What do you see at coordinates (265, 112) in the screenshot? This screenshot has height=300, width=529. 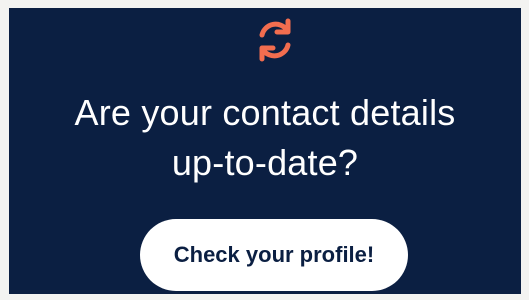 I see `headline-line-1: Are your contact details` at bounding box center [265, 112].